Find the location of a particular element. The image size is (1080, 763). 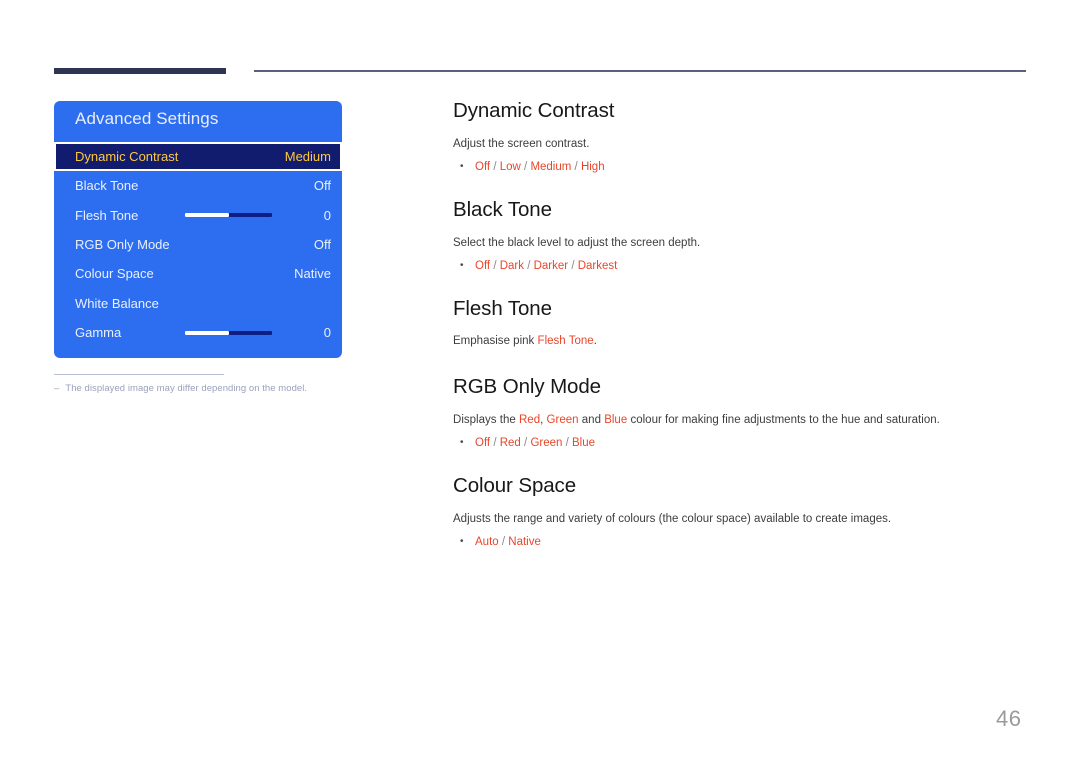

osd-row-label: Gamma is located at coordinates (98, 333).